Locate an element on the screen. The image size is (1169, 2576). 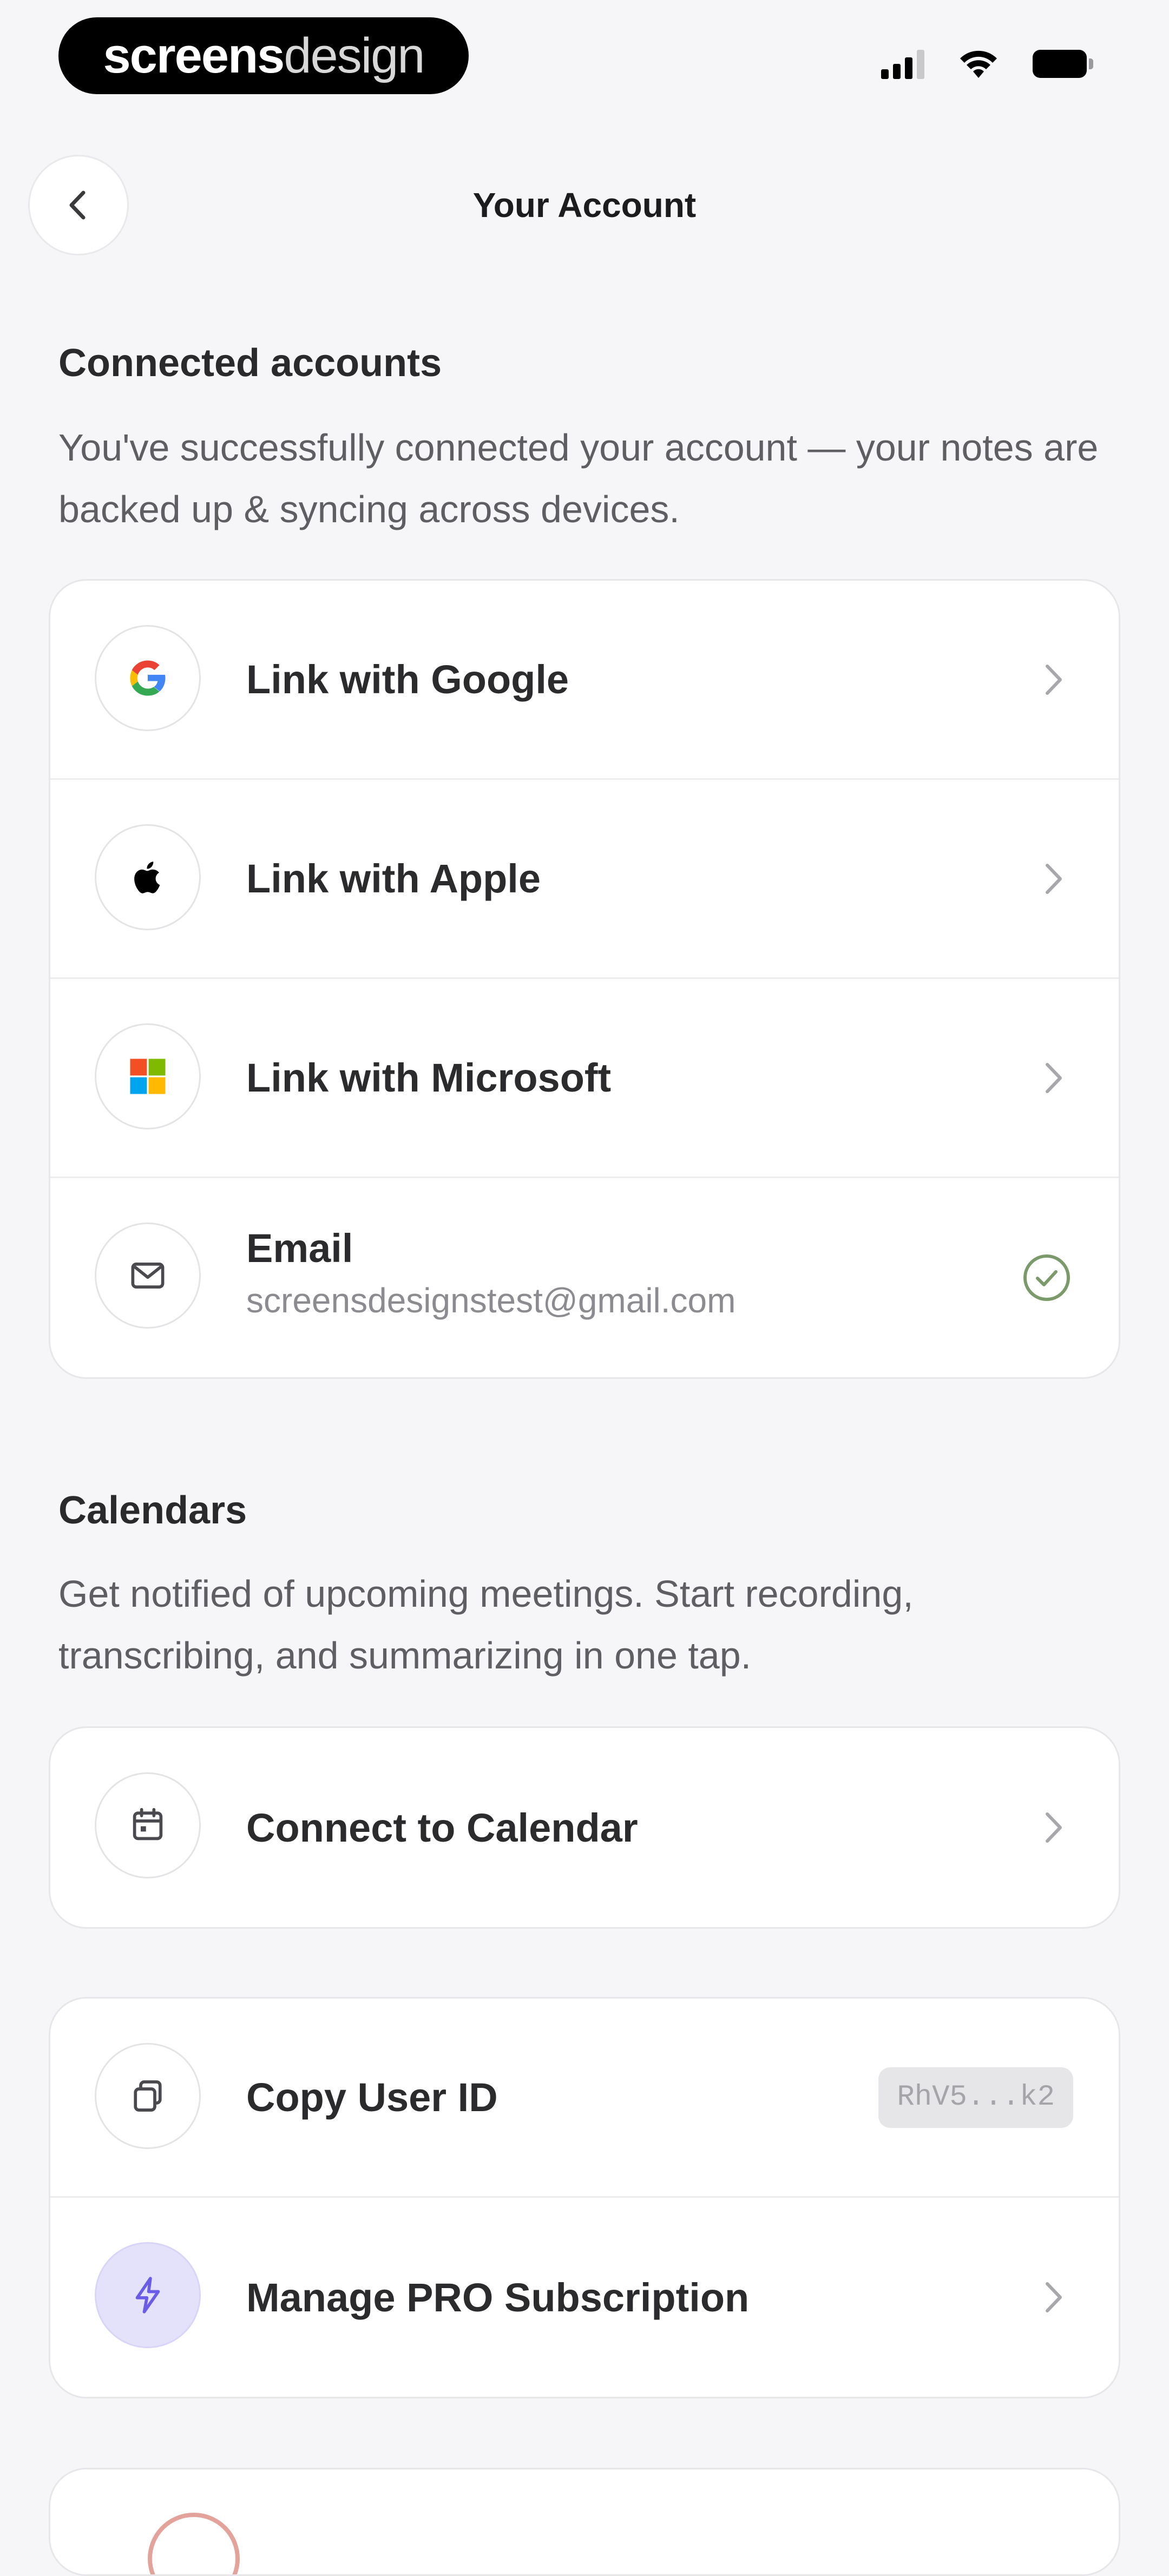
link-apple-row: Link with Apple is located at coordinates (584, 879).